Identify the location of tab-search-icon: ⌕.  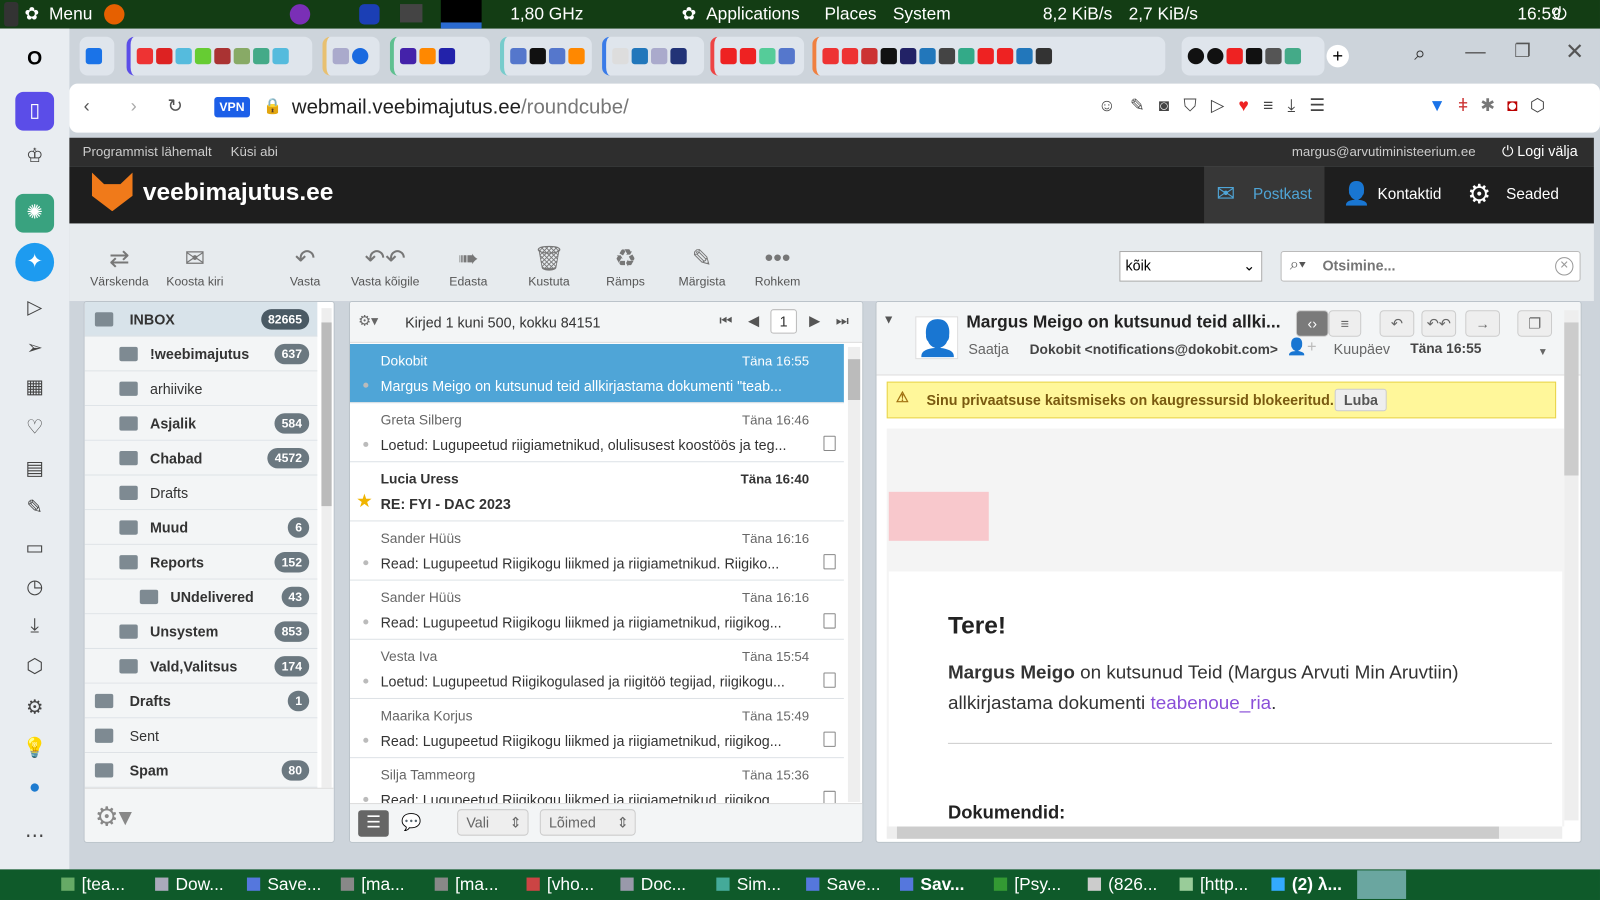
(1419, 54).